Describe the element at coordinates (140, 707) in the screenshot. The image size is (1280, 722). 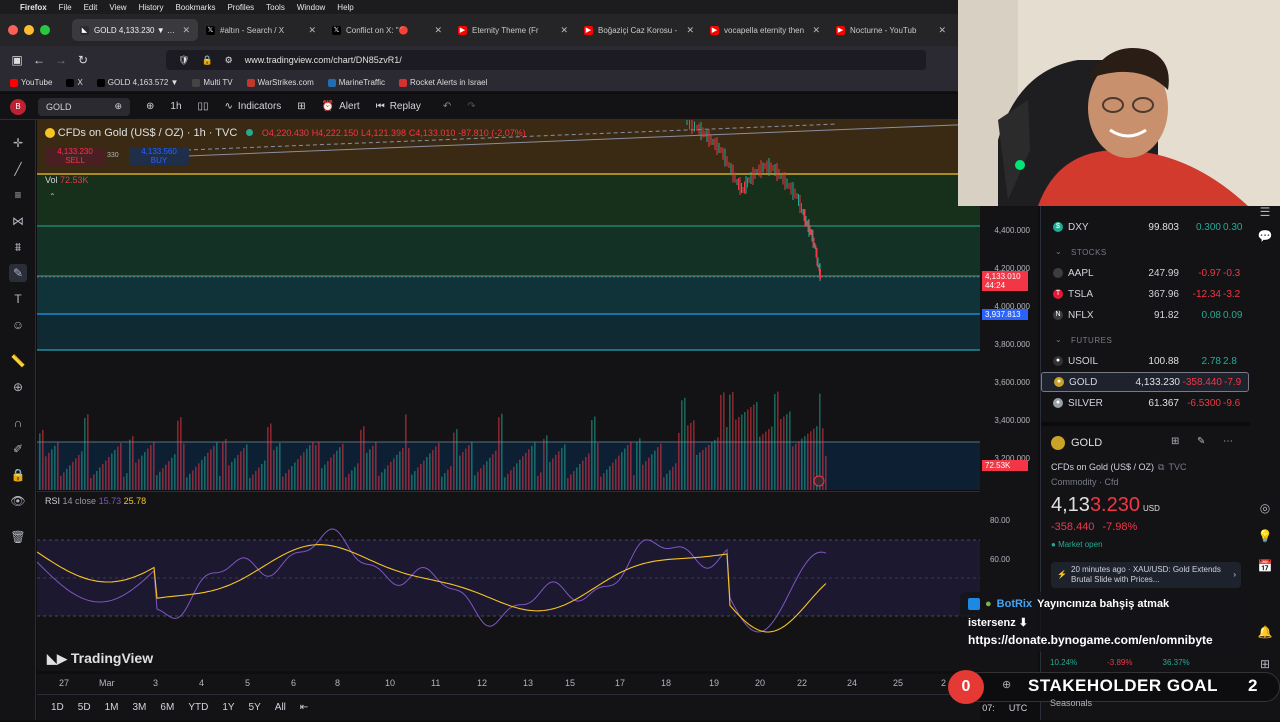
I see `range-button: 3M` at that location.